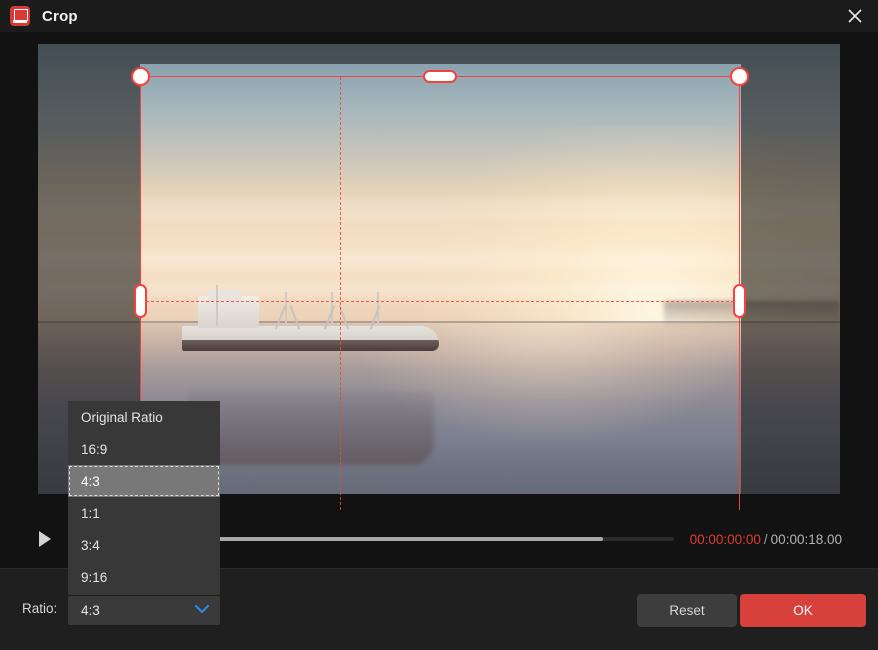  Describe the element at coordinates (687, 610) in the screenshot. I see `reset-button: Reset` at that location.